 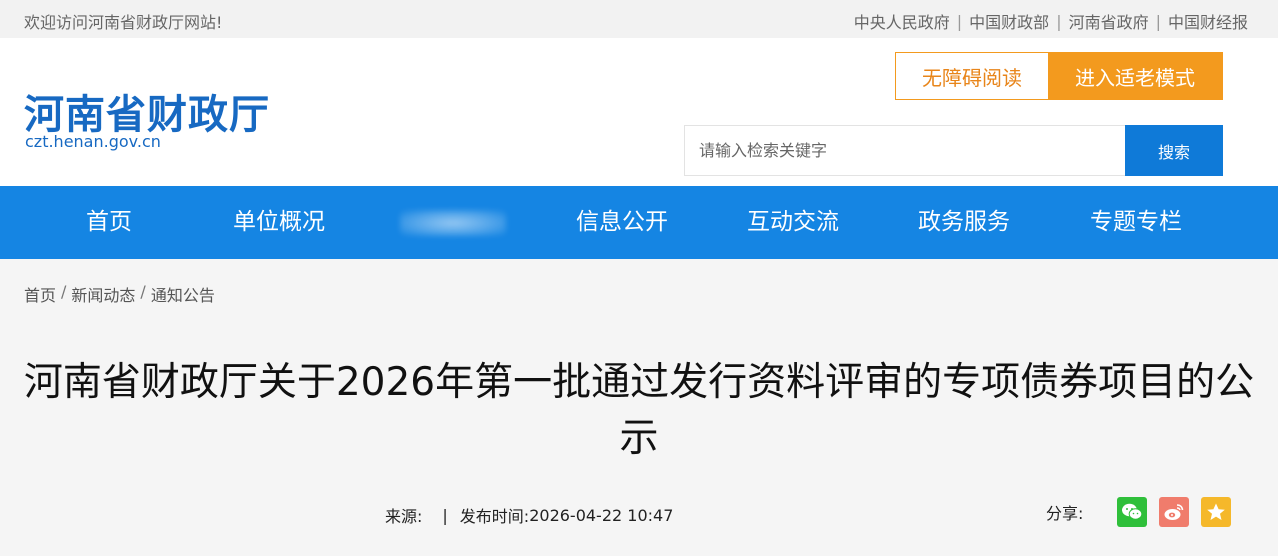 What do you see at coordinates (1132, 512) in the screenshot?
I see `wechat-icon` at bounding box center [1132, 512].